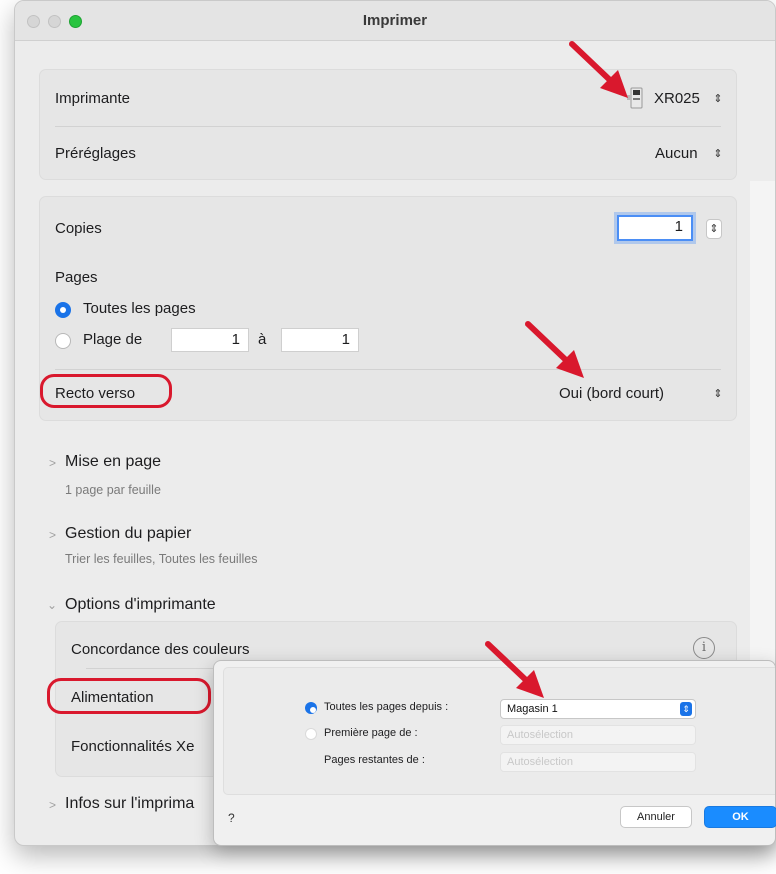  Describe the element at coordinates (113, 462) in the screenshot. I see `layout-section-title: Mise en page` at that location.